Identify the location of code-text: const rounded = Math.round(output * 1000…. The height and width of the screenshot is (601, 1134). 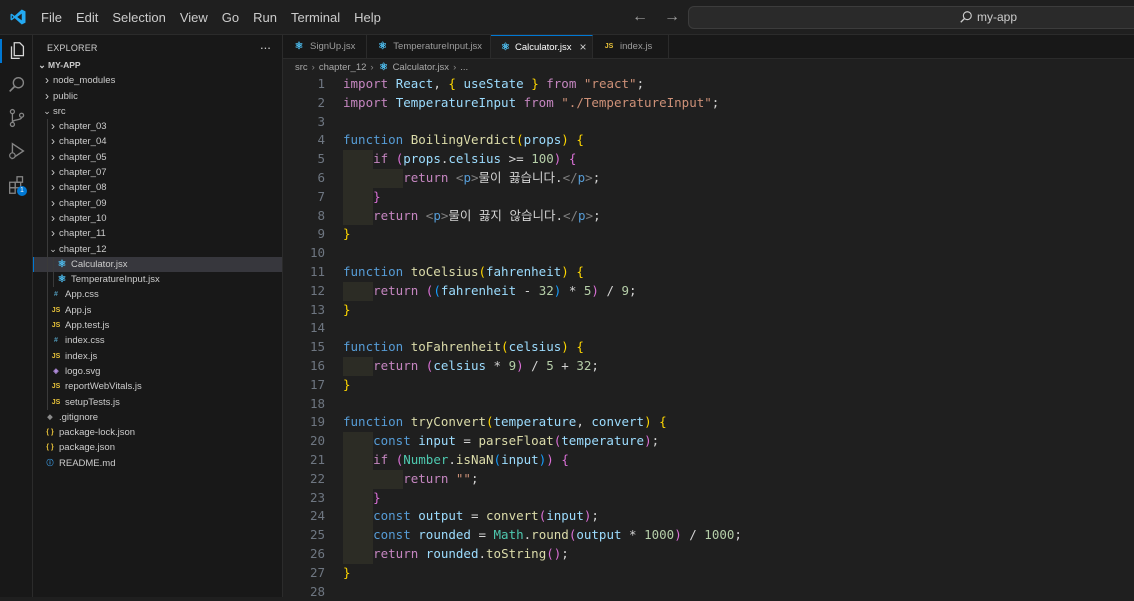
(542, 535).